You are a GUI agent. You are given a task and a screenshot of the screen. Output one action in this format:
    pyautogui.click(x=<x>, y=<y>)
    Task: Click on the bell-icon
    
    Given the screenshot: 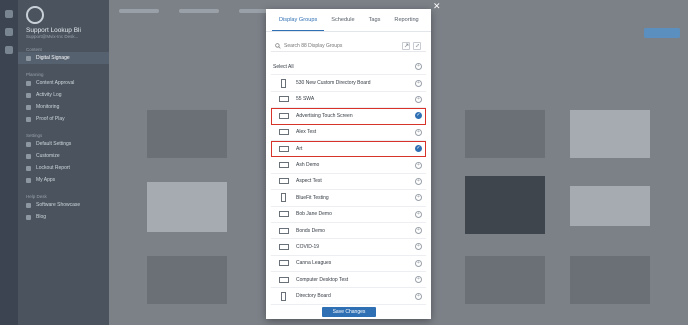 What is the action you would take?
    pyautogui.click(x=9, y=50)
    